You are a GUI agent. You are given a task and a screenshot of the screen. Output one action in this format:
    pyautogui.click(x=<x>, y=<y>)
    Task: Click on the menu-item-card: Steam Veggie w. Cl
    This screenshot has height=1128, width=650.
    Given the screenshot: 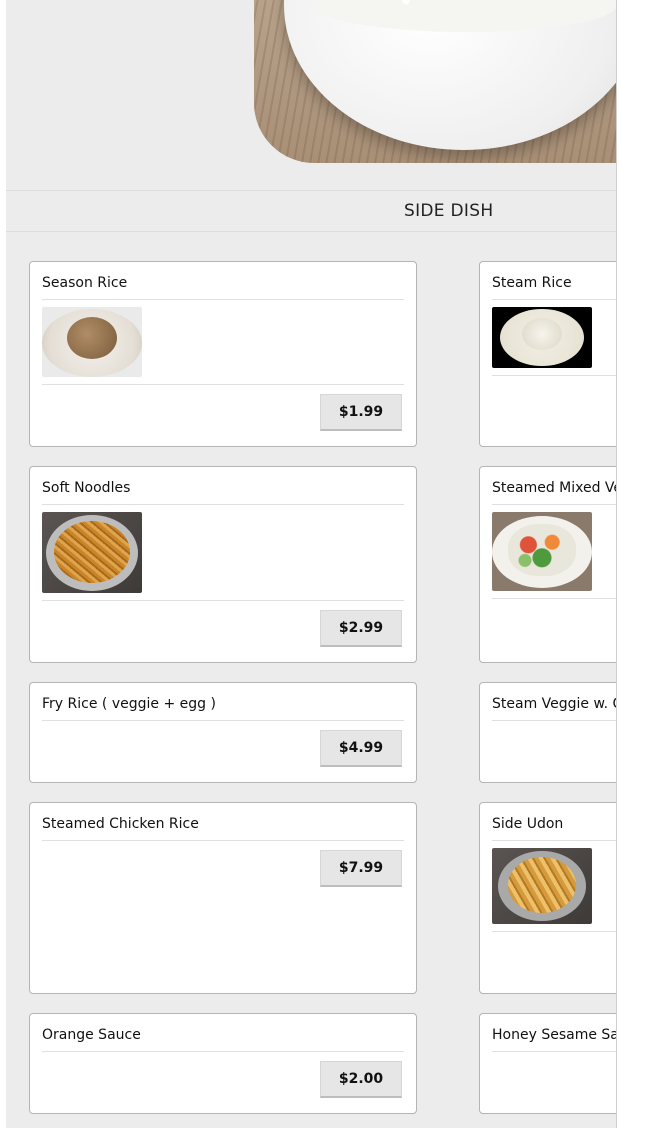 What is the action you would take?
    pyautogui.click(x=547, y=732)
    